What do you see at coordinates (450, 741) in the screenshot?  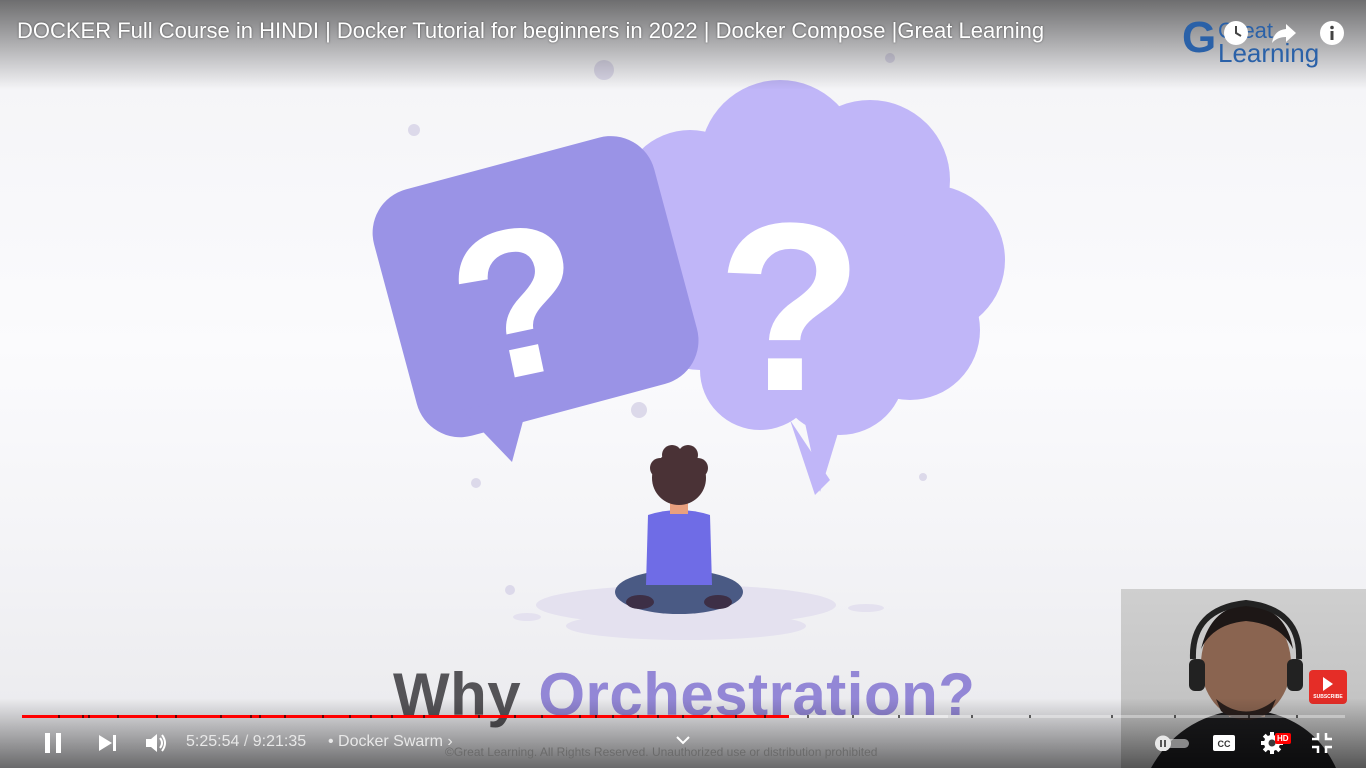 I see `chevron-right-icon: ›` at bounding box center [450, 741].